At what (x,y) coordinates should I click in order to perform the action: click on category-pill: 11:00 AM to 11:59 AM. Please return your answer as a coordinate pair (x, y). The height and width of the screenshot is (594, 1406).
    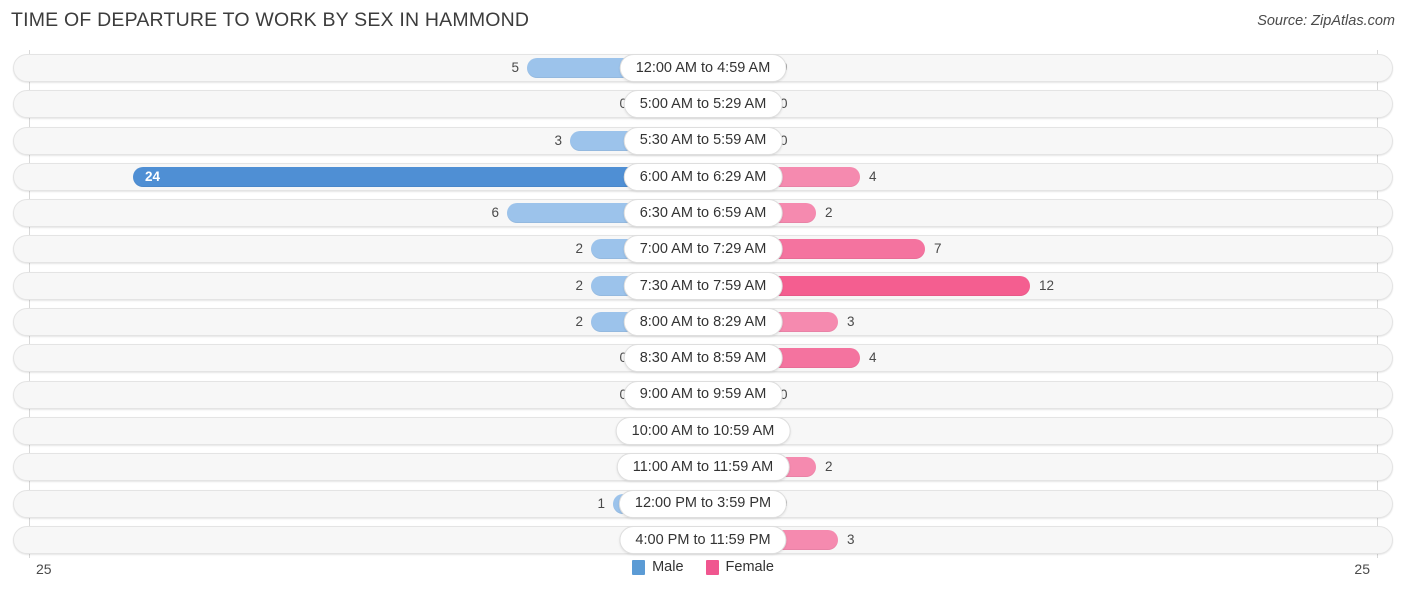
    Looking at the image, I should click on (703, 467).